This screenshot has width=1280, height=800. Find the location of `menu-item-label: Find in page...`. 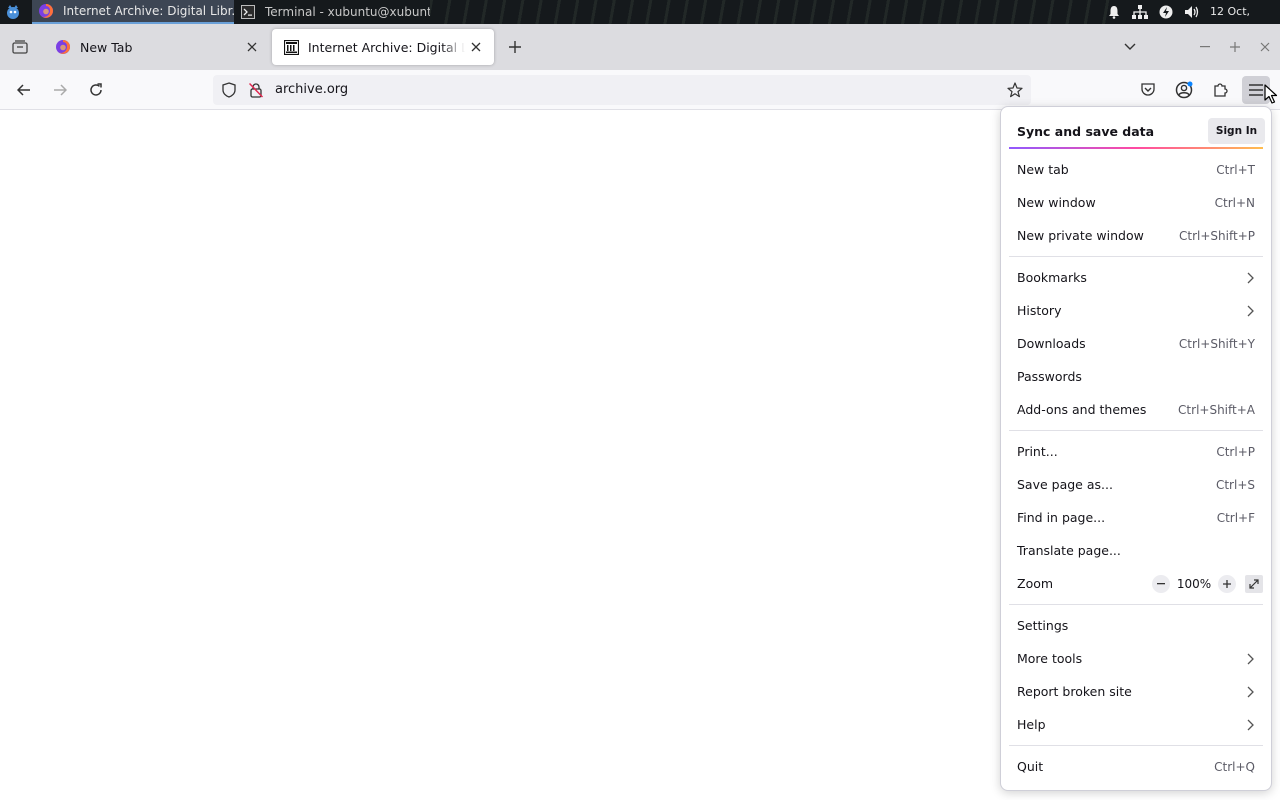

menu-item-label: Find in page... is located at coordinates (1061, 517).